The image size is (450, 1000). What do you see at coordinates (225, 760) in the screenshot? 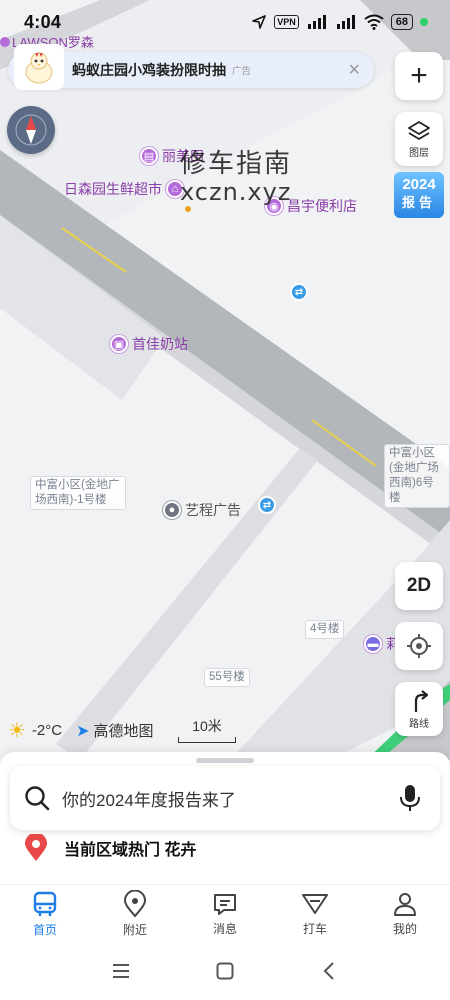
I see `sheet-drag-handle` at bounding box center [225, 760].